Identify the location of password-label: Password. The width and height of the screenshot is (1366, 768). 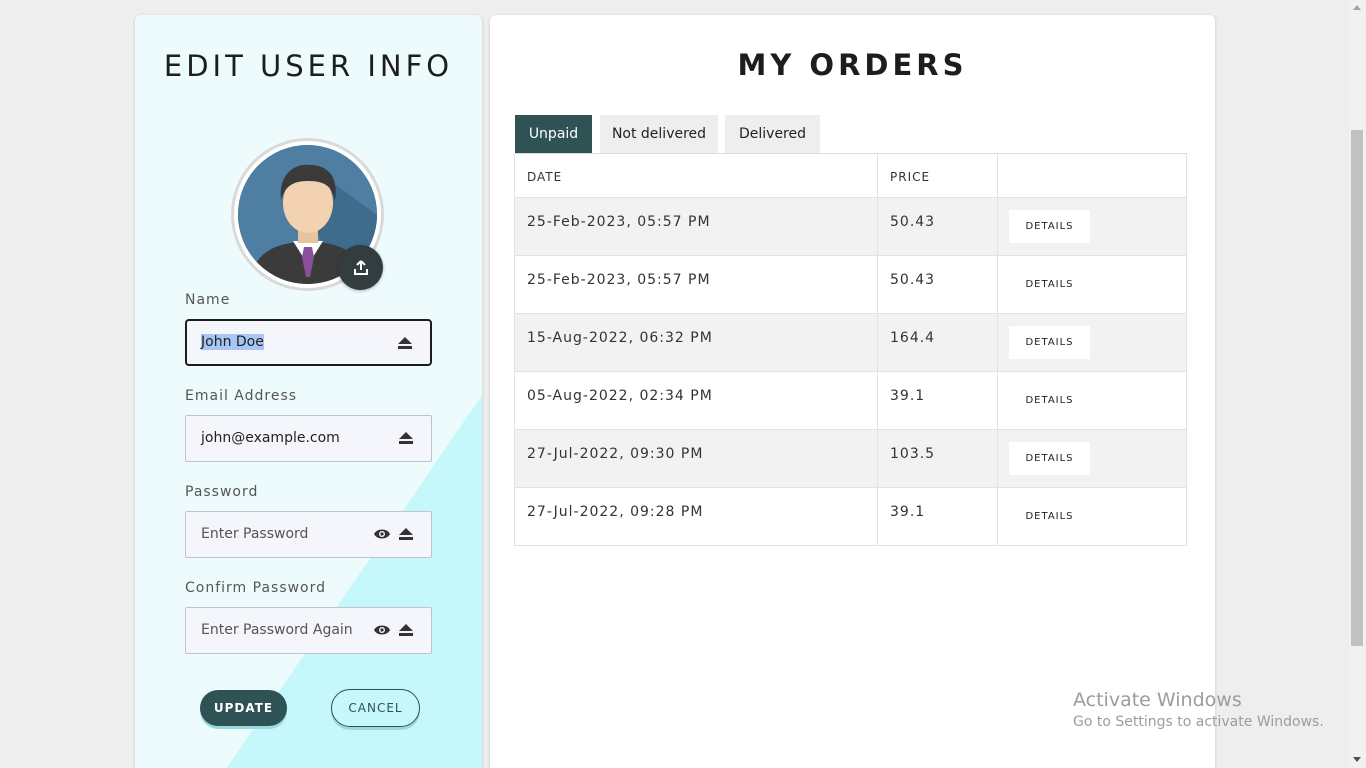
(222, 492).